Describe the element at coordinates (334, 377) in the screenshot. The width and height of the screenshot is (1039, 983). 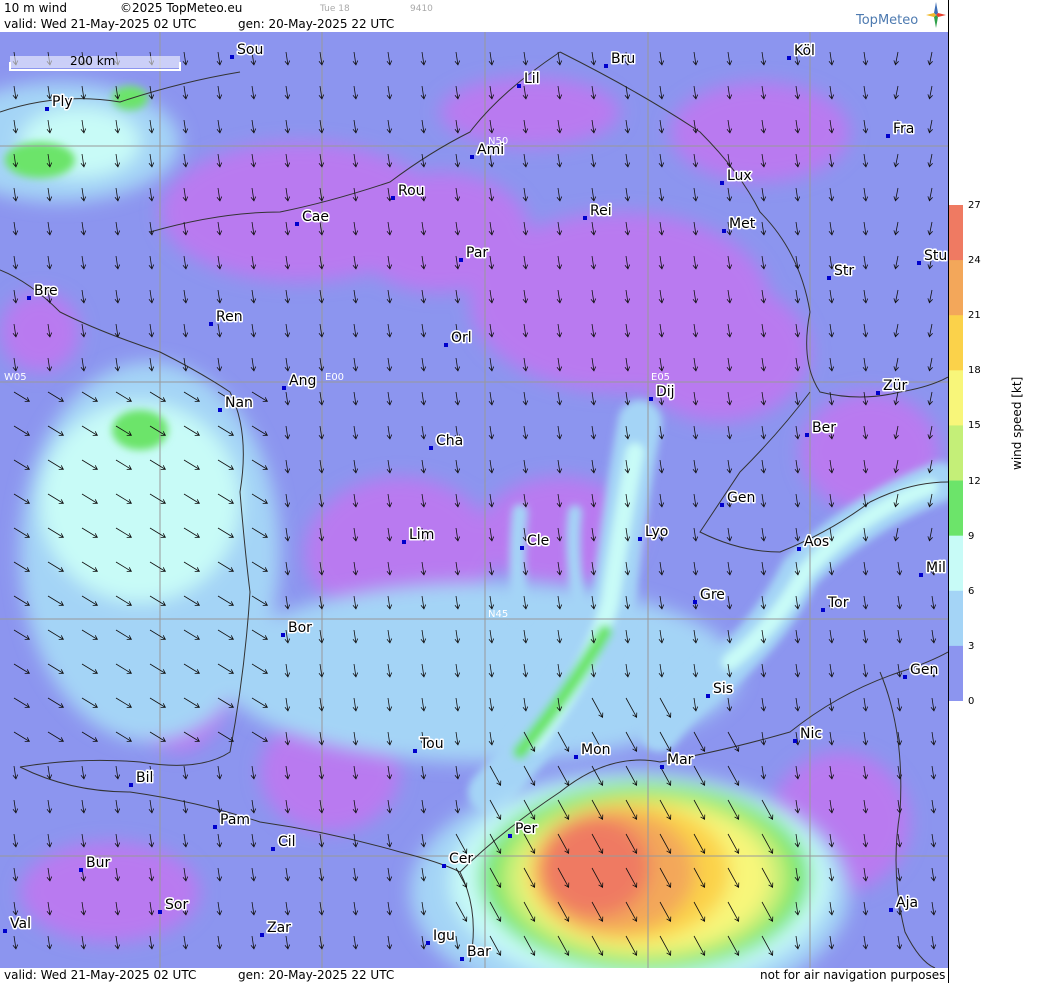
I see `lon-label-e00: E00` at that location.